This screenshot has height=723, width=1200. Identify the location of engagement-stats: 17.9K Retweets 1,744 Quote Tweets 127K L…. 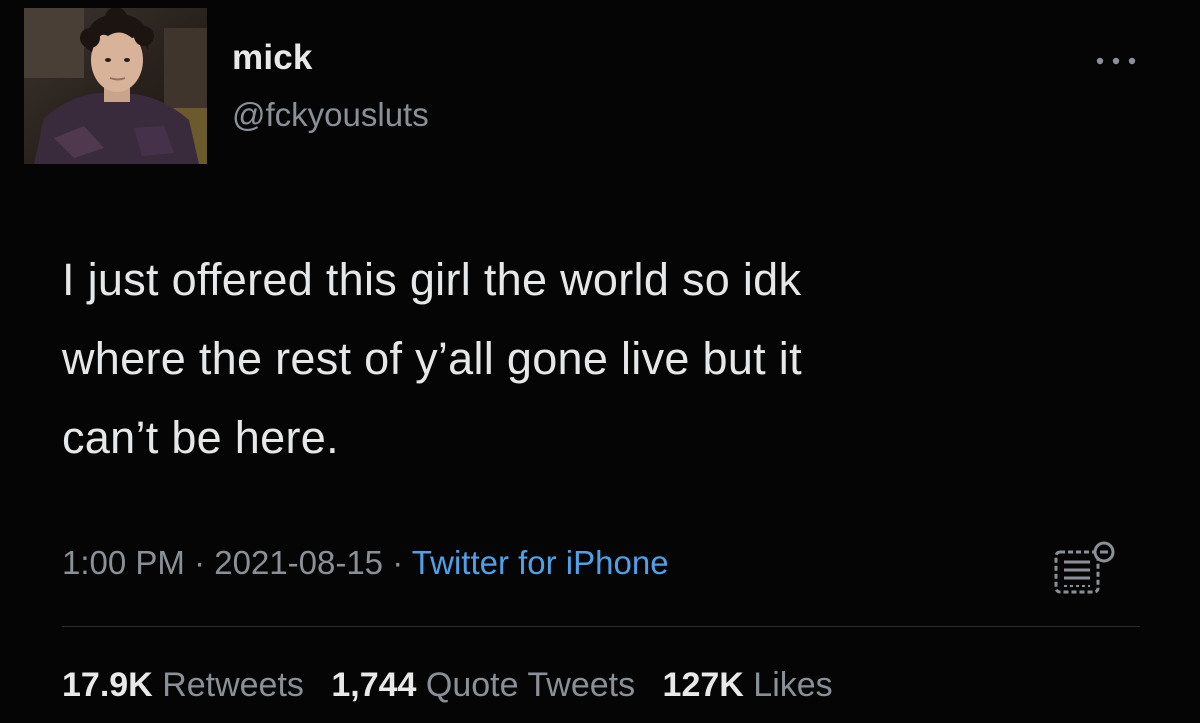
(456, 685).